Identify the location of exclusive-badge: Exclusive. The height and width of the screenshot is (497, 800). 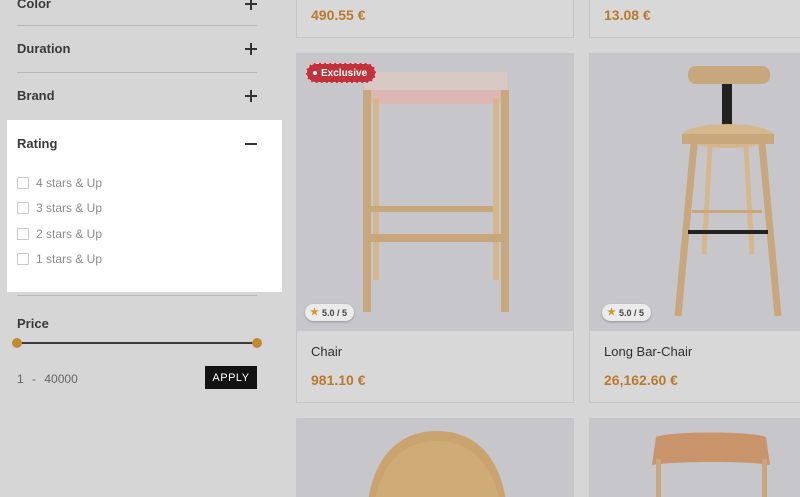
(341, 73).